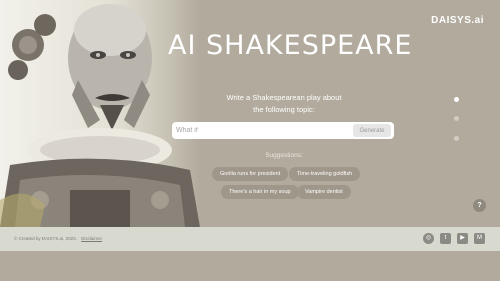 This screenshot has width=500, height=281. Describe the element at coordinates (91, 238) in the screenshot. I see `disclaimer-link: Disclaimer` at that location.